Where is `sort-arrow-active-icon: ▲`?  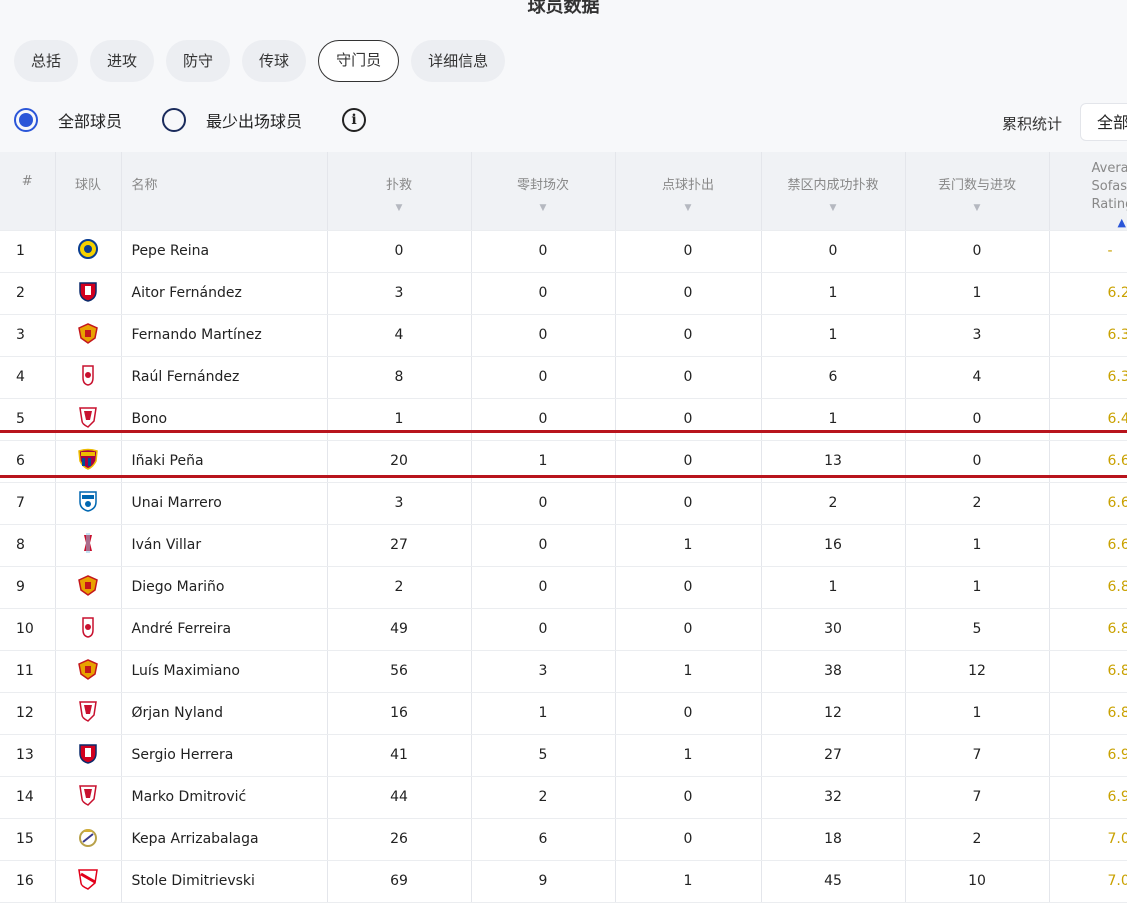
sort-arrow-active-icon: ▲ is located at coordinates (1088, 222).